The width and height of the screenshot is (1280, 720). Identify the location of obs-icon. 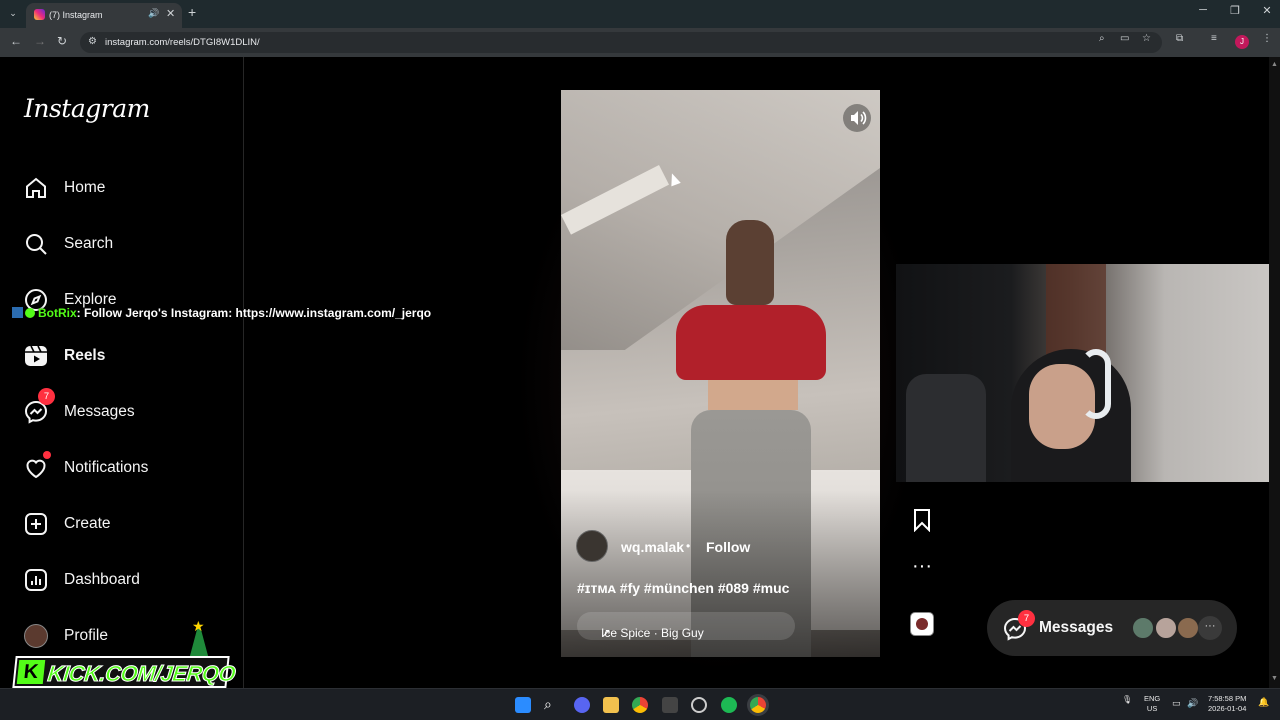
(699, 705).